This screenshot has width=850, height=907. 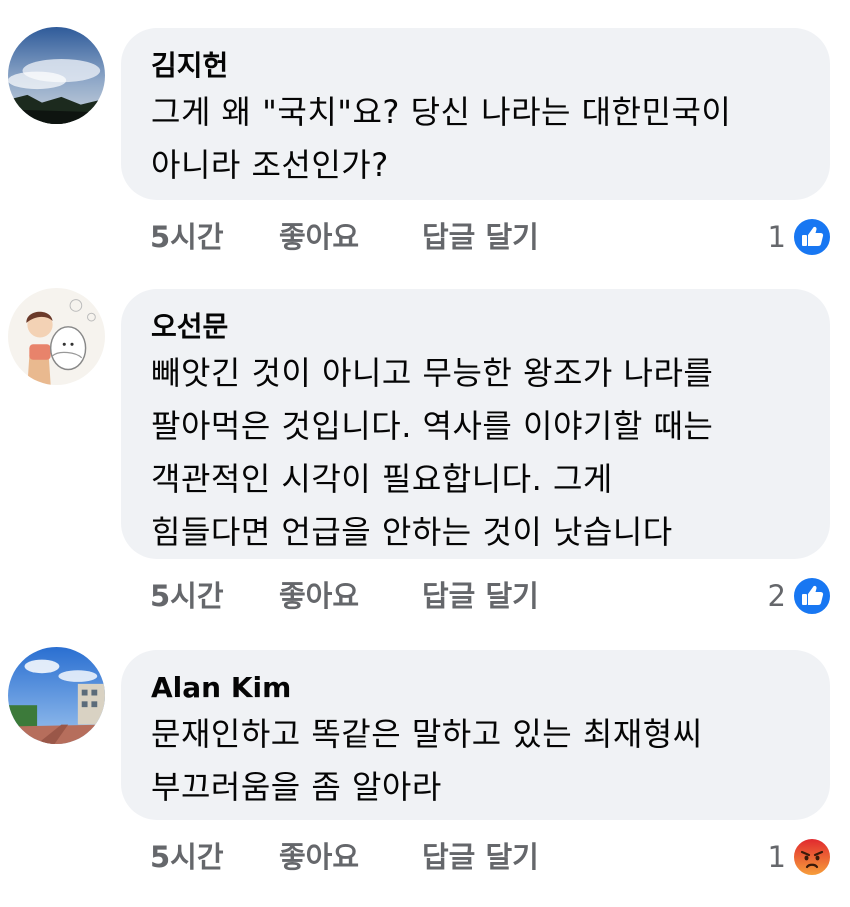 I want to click on comment-text-line: 객관적인 시각이 필요합니다. 그게, so click(x=382, y=479).